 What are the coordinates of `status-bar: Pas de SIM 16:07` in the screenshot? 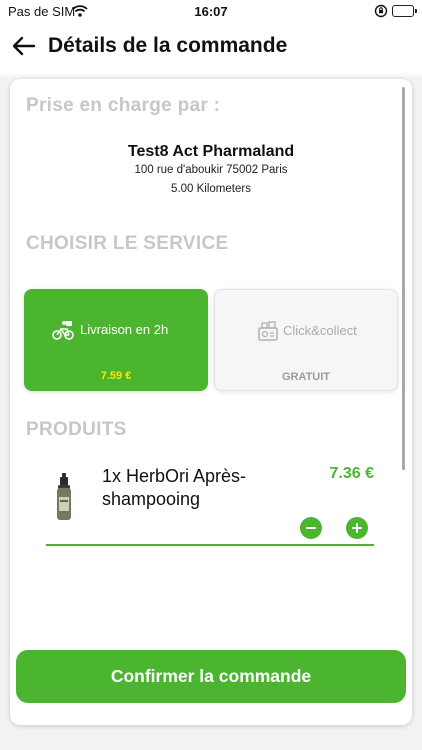 It's located at (211, 12).